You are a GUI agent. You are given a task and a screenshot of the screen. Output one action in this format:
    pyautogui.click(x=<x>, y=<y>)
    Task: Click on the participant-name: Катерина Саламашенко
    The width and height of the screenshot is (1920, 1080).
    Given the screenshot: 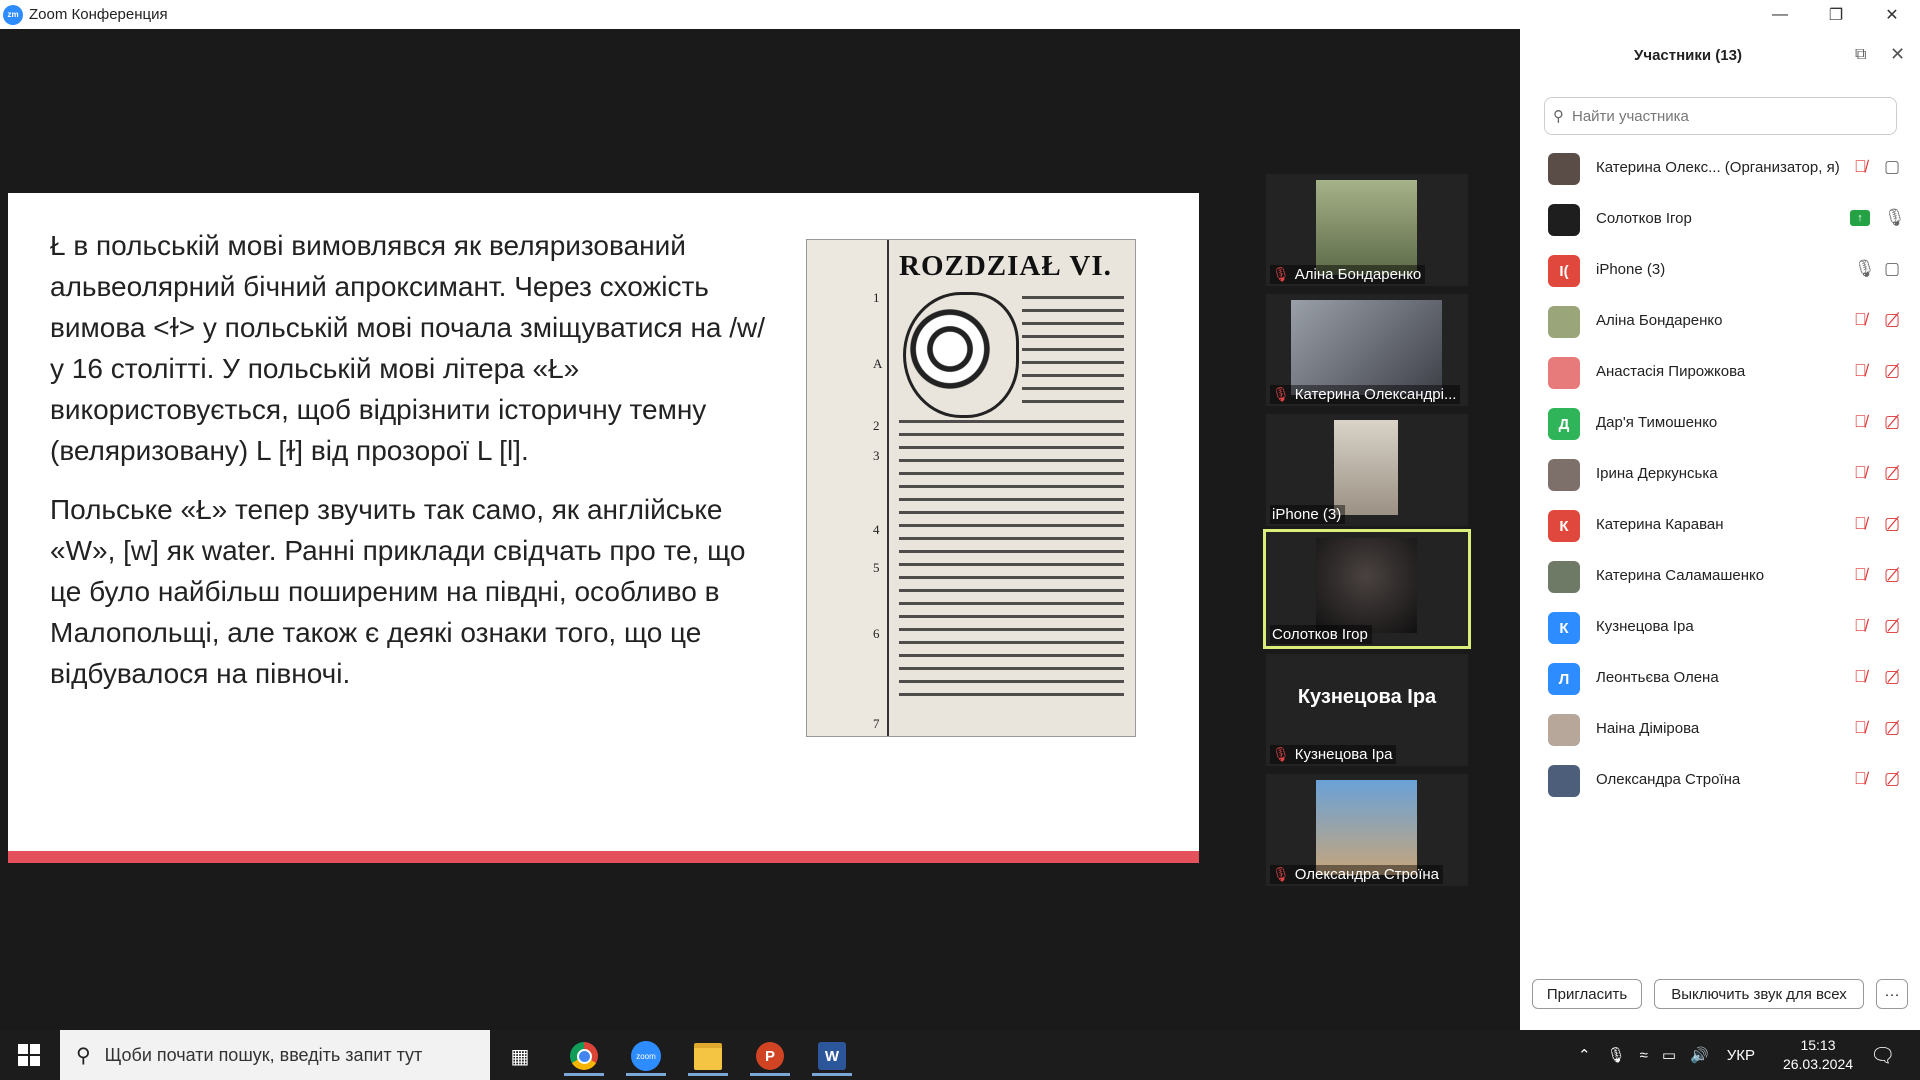 What is the action you would take?
    pyautogui.click(x=1680, y=575)
    